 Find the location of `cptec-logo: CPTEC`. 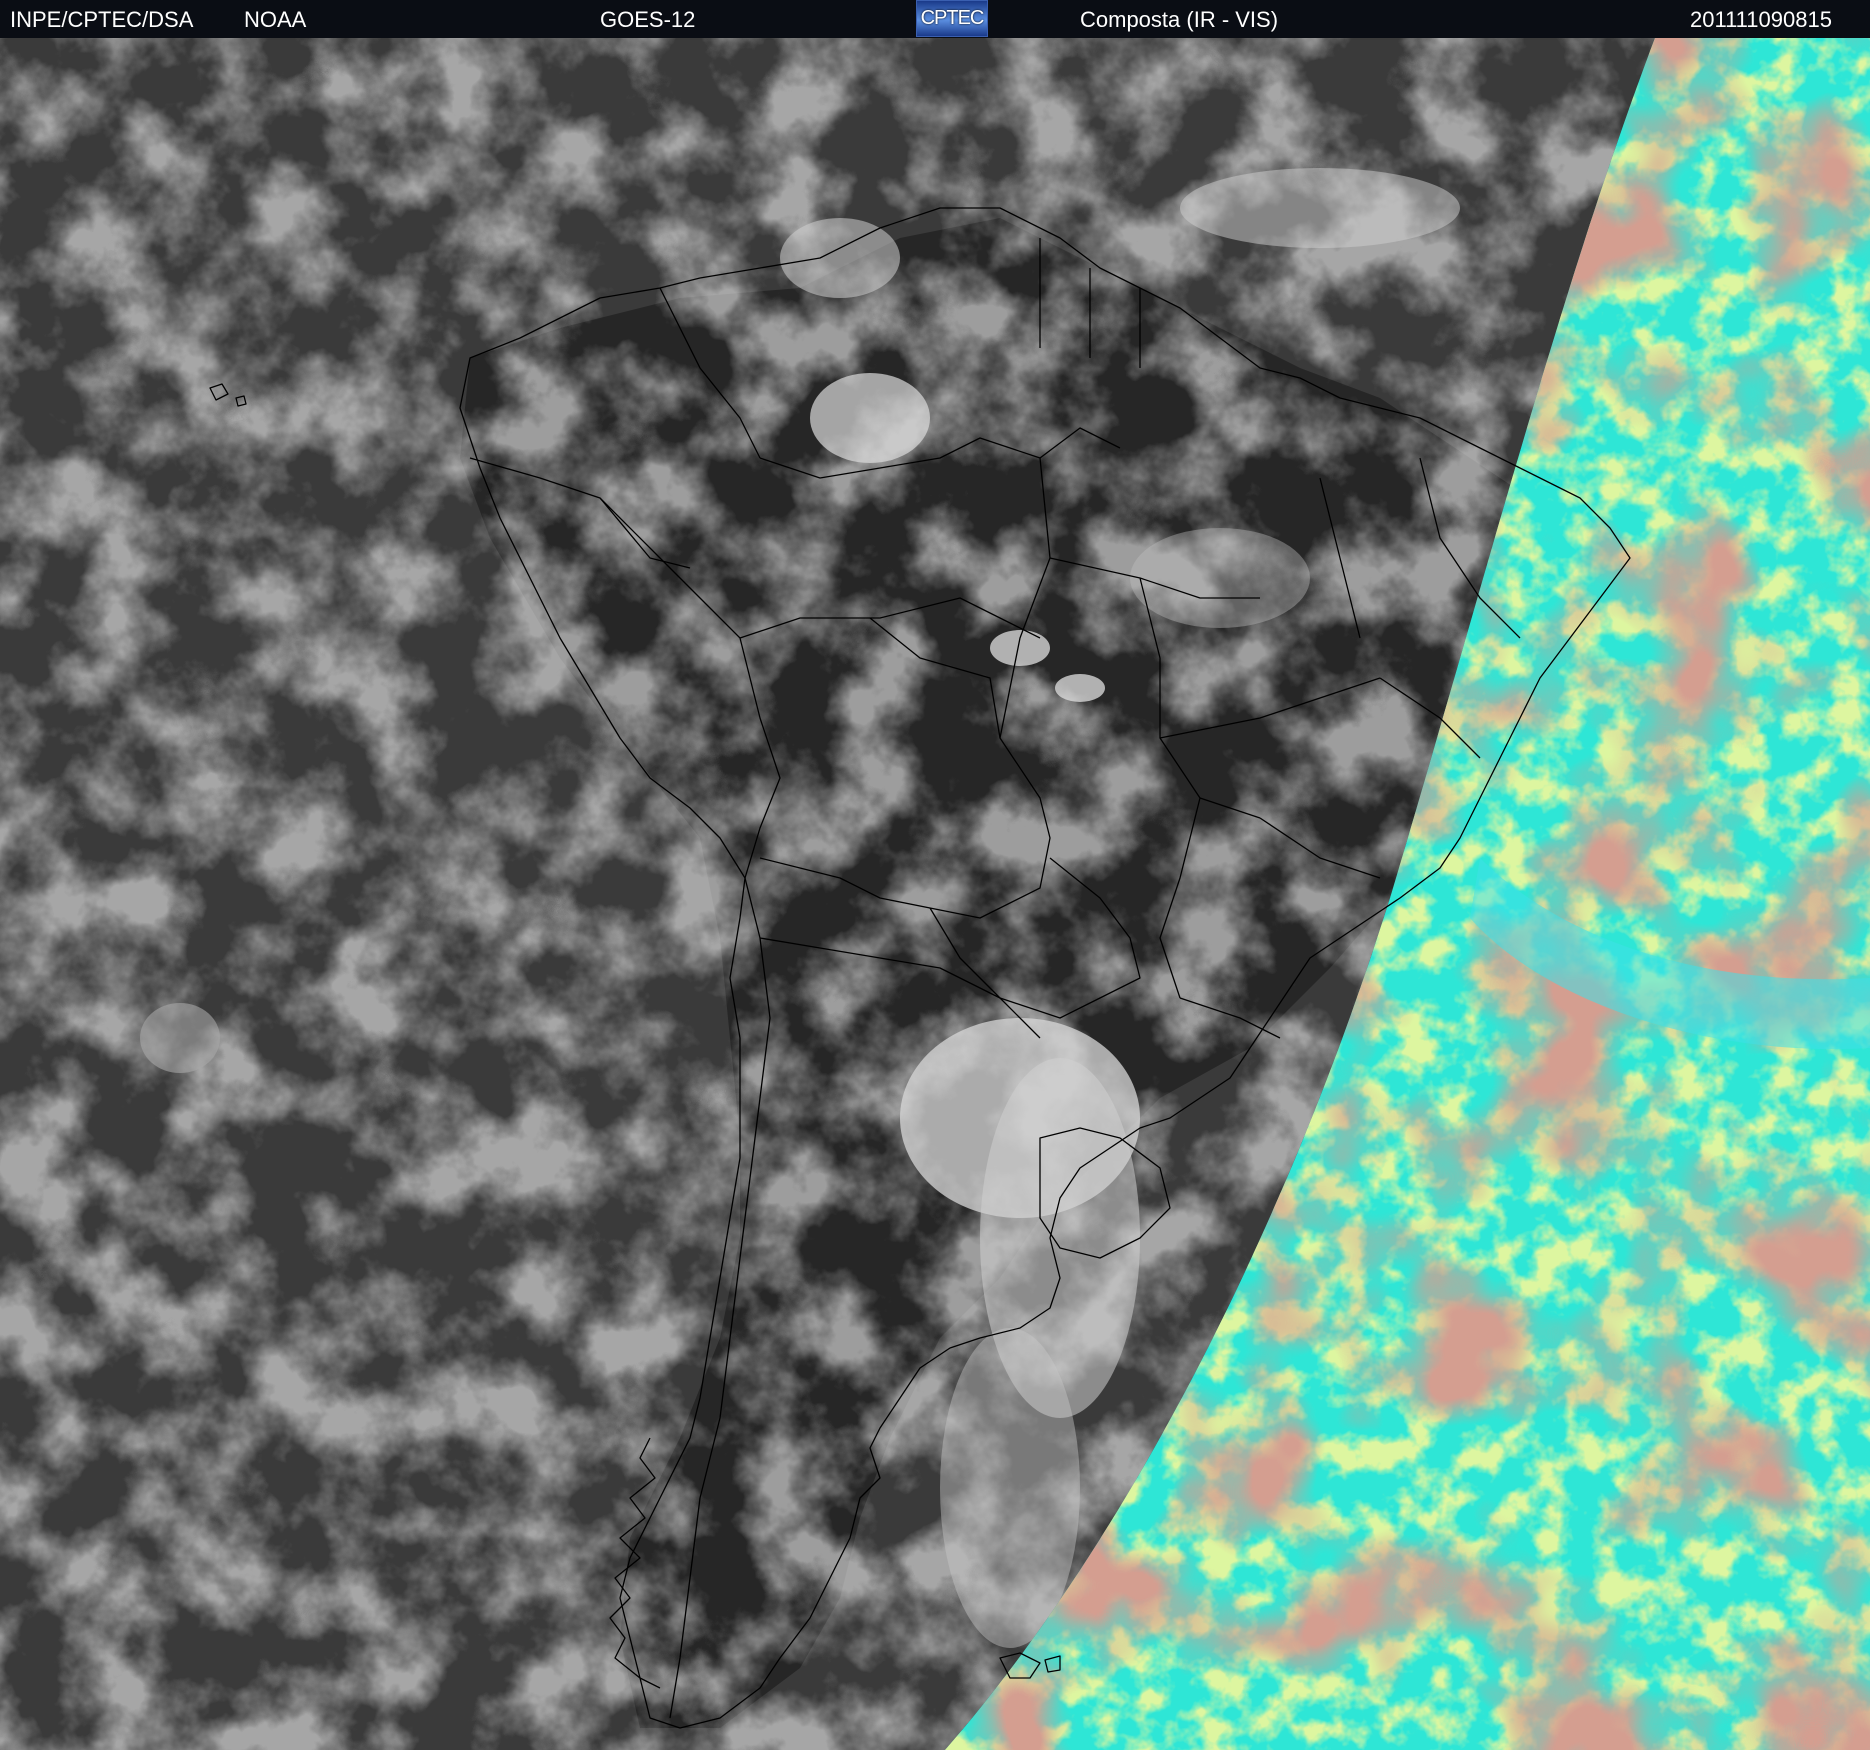

cptec-logo: CPTEC is located at coordinates (952, 18).